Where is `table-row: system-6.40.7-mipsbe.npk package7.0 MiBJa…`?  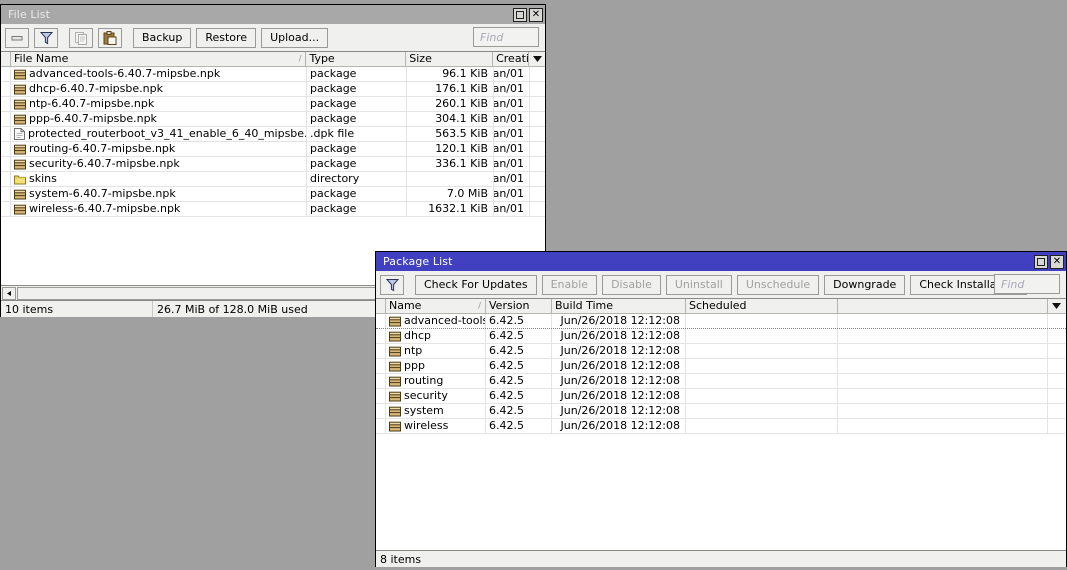 table-row: system-6.40.7-mipsbe.npk package7.0 MiBJa… is located at coordinates (273, 194).